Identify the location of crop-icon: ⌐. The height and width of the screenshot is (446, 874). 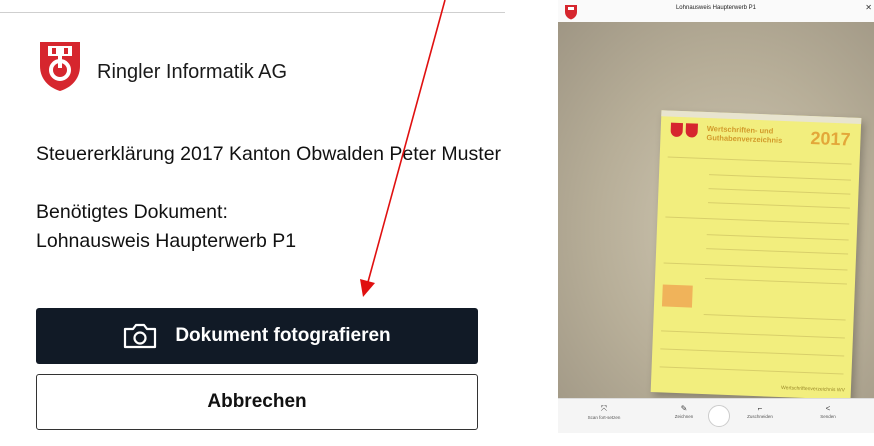
(760, 408).